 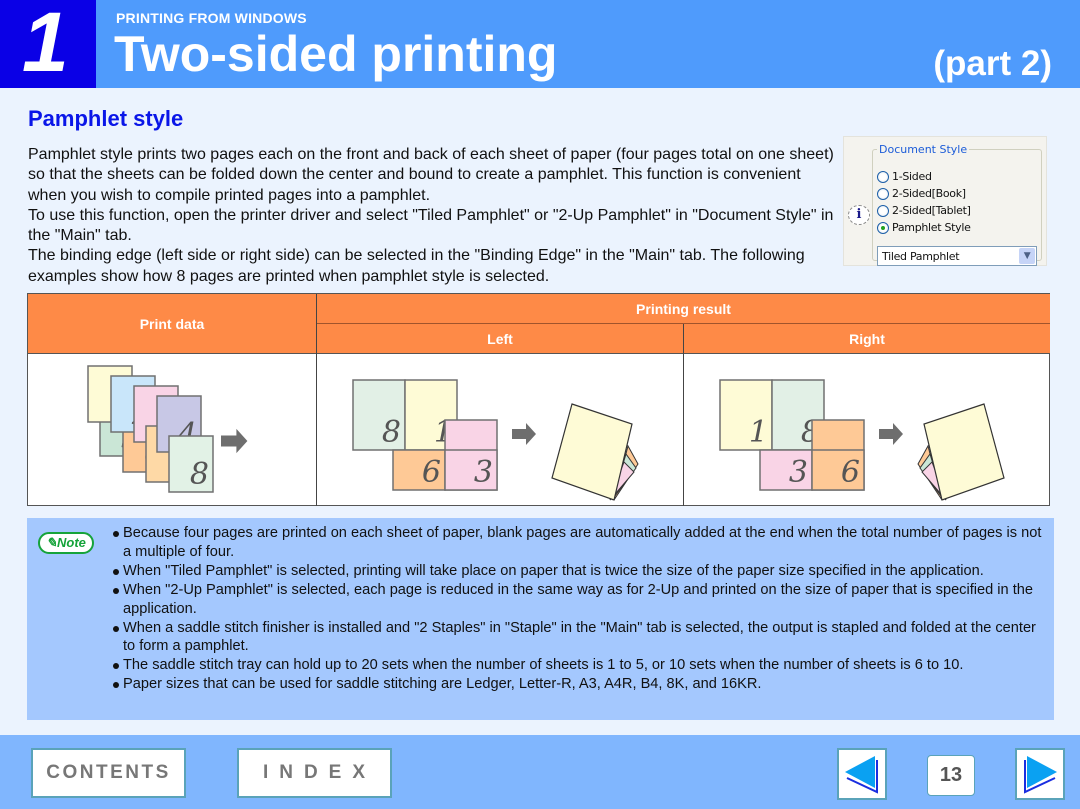 I want to click on right-binding-illustration: 1 83 6, so click(x=862, y=440).